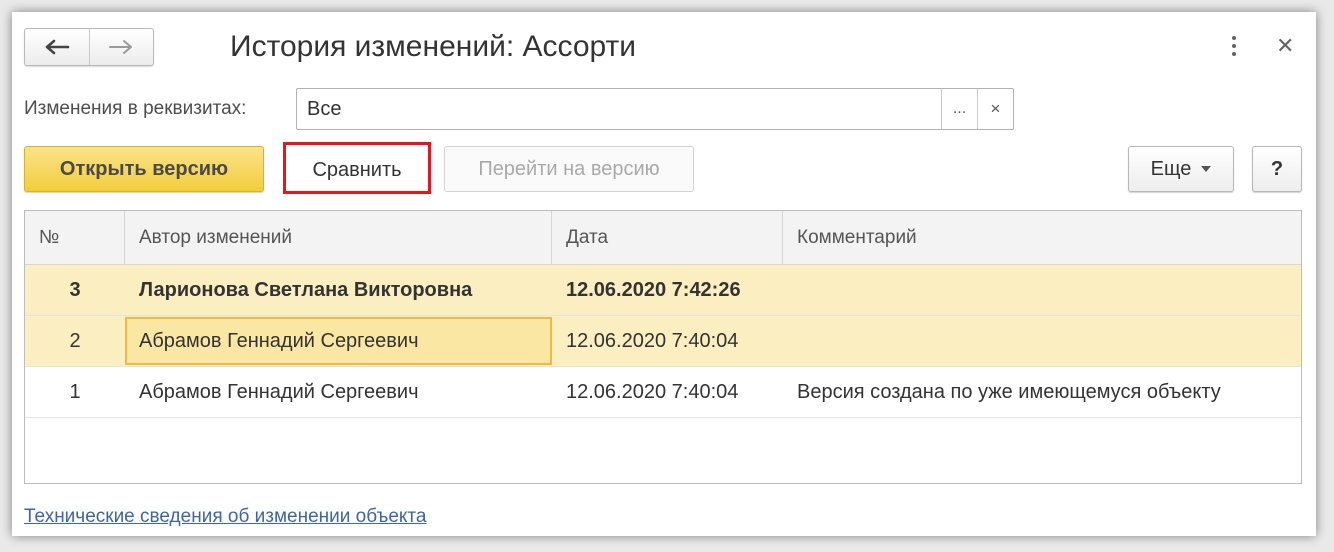 This screenshot has height=552, width=1334. Describe the element at coordinates (1234, 46) in the screenshot. I see `more-actions-icon` at that location.